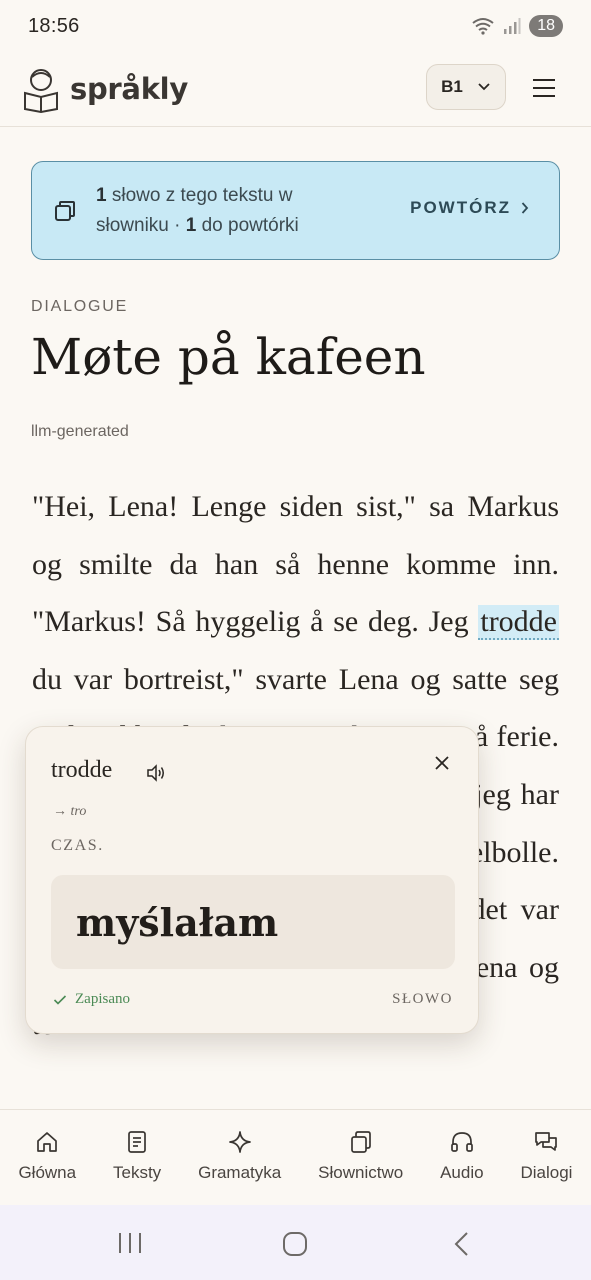 The image size is (591, 1280). I want to click on chevron-down-icon, so click(484, 87).